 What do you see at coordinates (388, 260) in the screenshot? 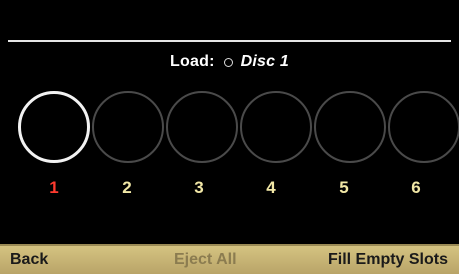
I see `fill-empty-slots-button: Fill Empty Slots` at bounding box center [388, 260].